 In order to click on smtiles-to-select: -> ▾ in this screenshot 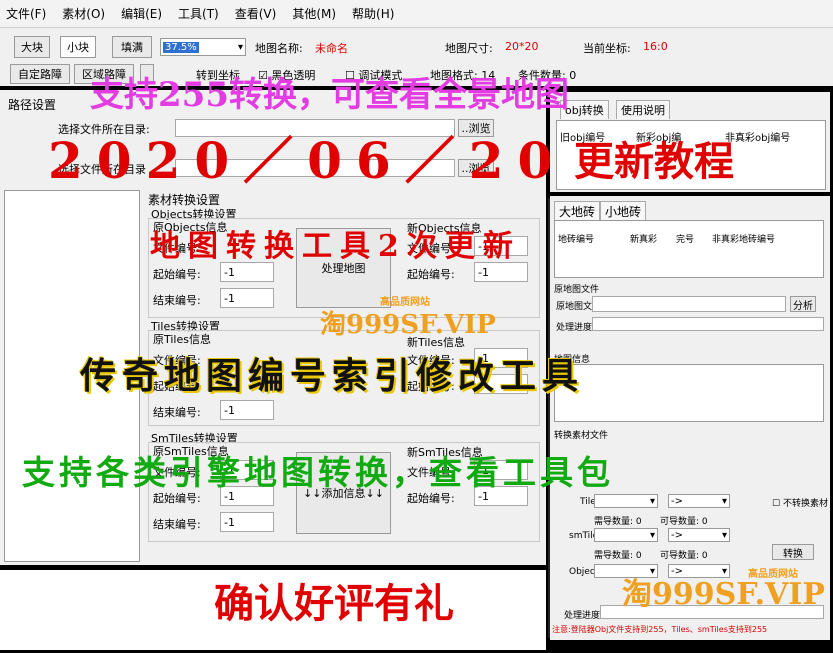, I will do `click(699, 535)`.